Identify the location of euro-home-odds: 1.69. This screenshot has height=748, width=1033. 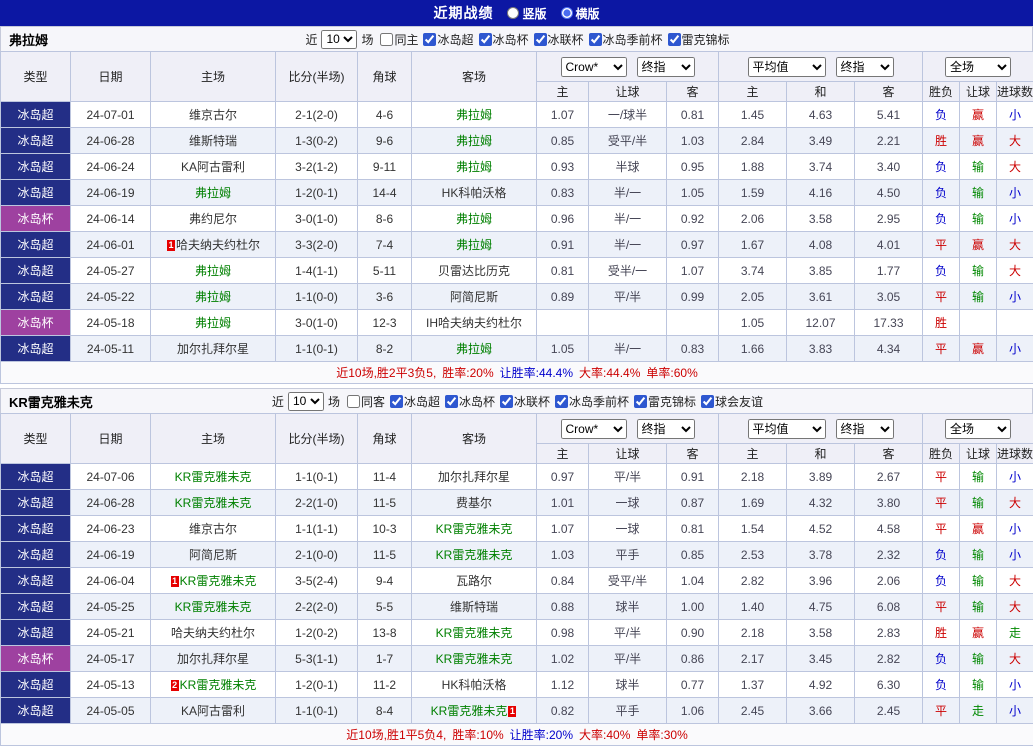
(752, 502).